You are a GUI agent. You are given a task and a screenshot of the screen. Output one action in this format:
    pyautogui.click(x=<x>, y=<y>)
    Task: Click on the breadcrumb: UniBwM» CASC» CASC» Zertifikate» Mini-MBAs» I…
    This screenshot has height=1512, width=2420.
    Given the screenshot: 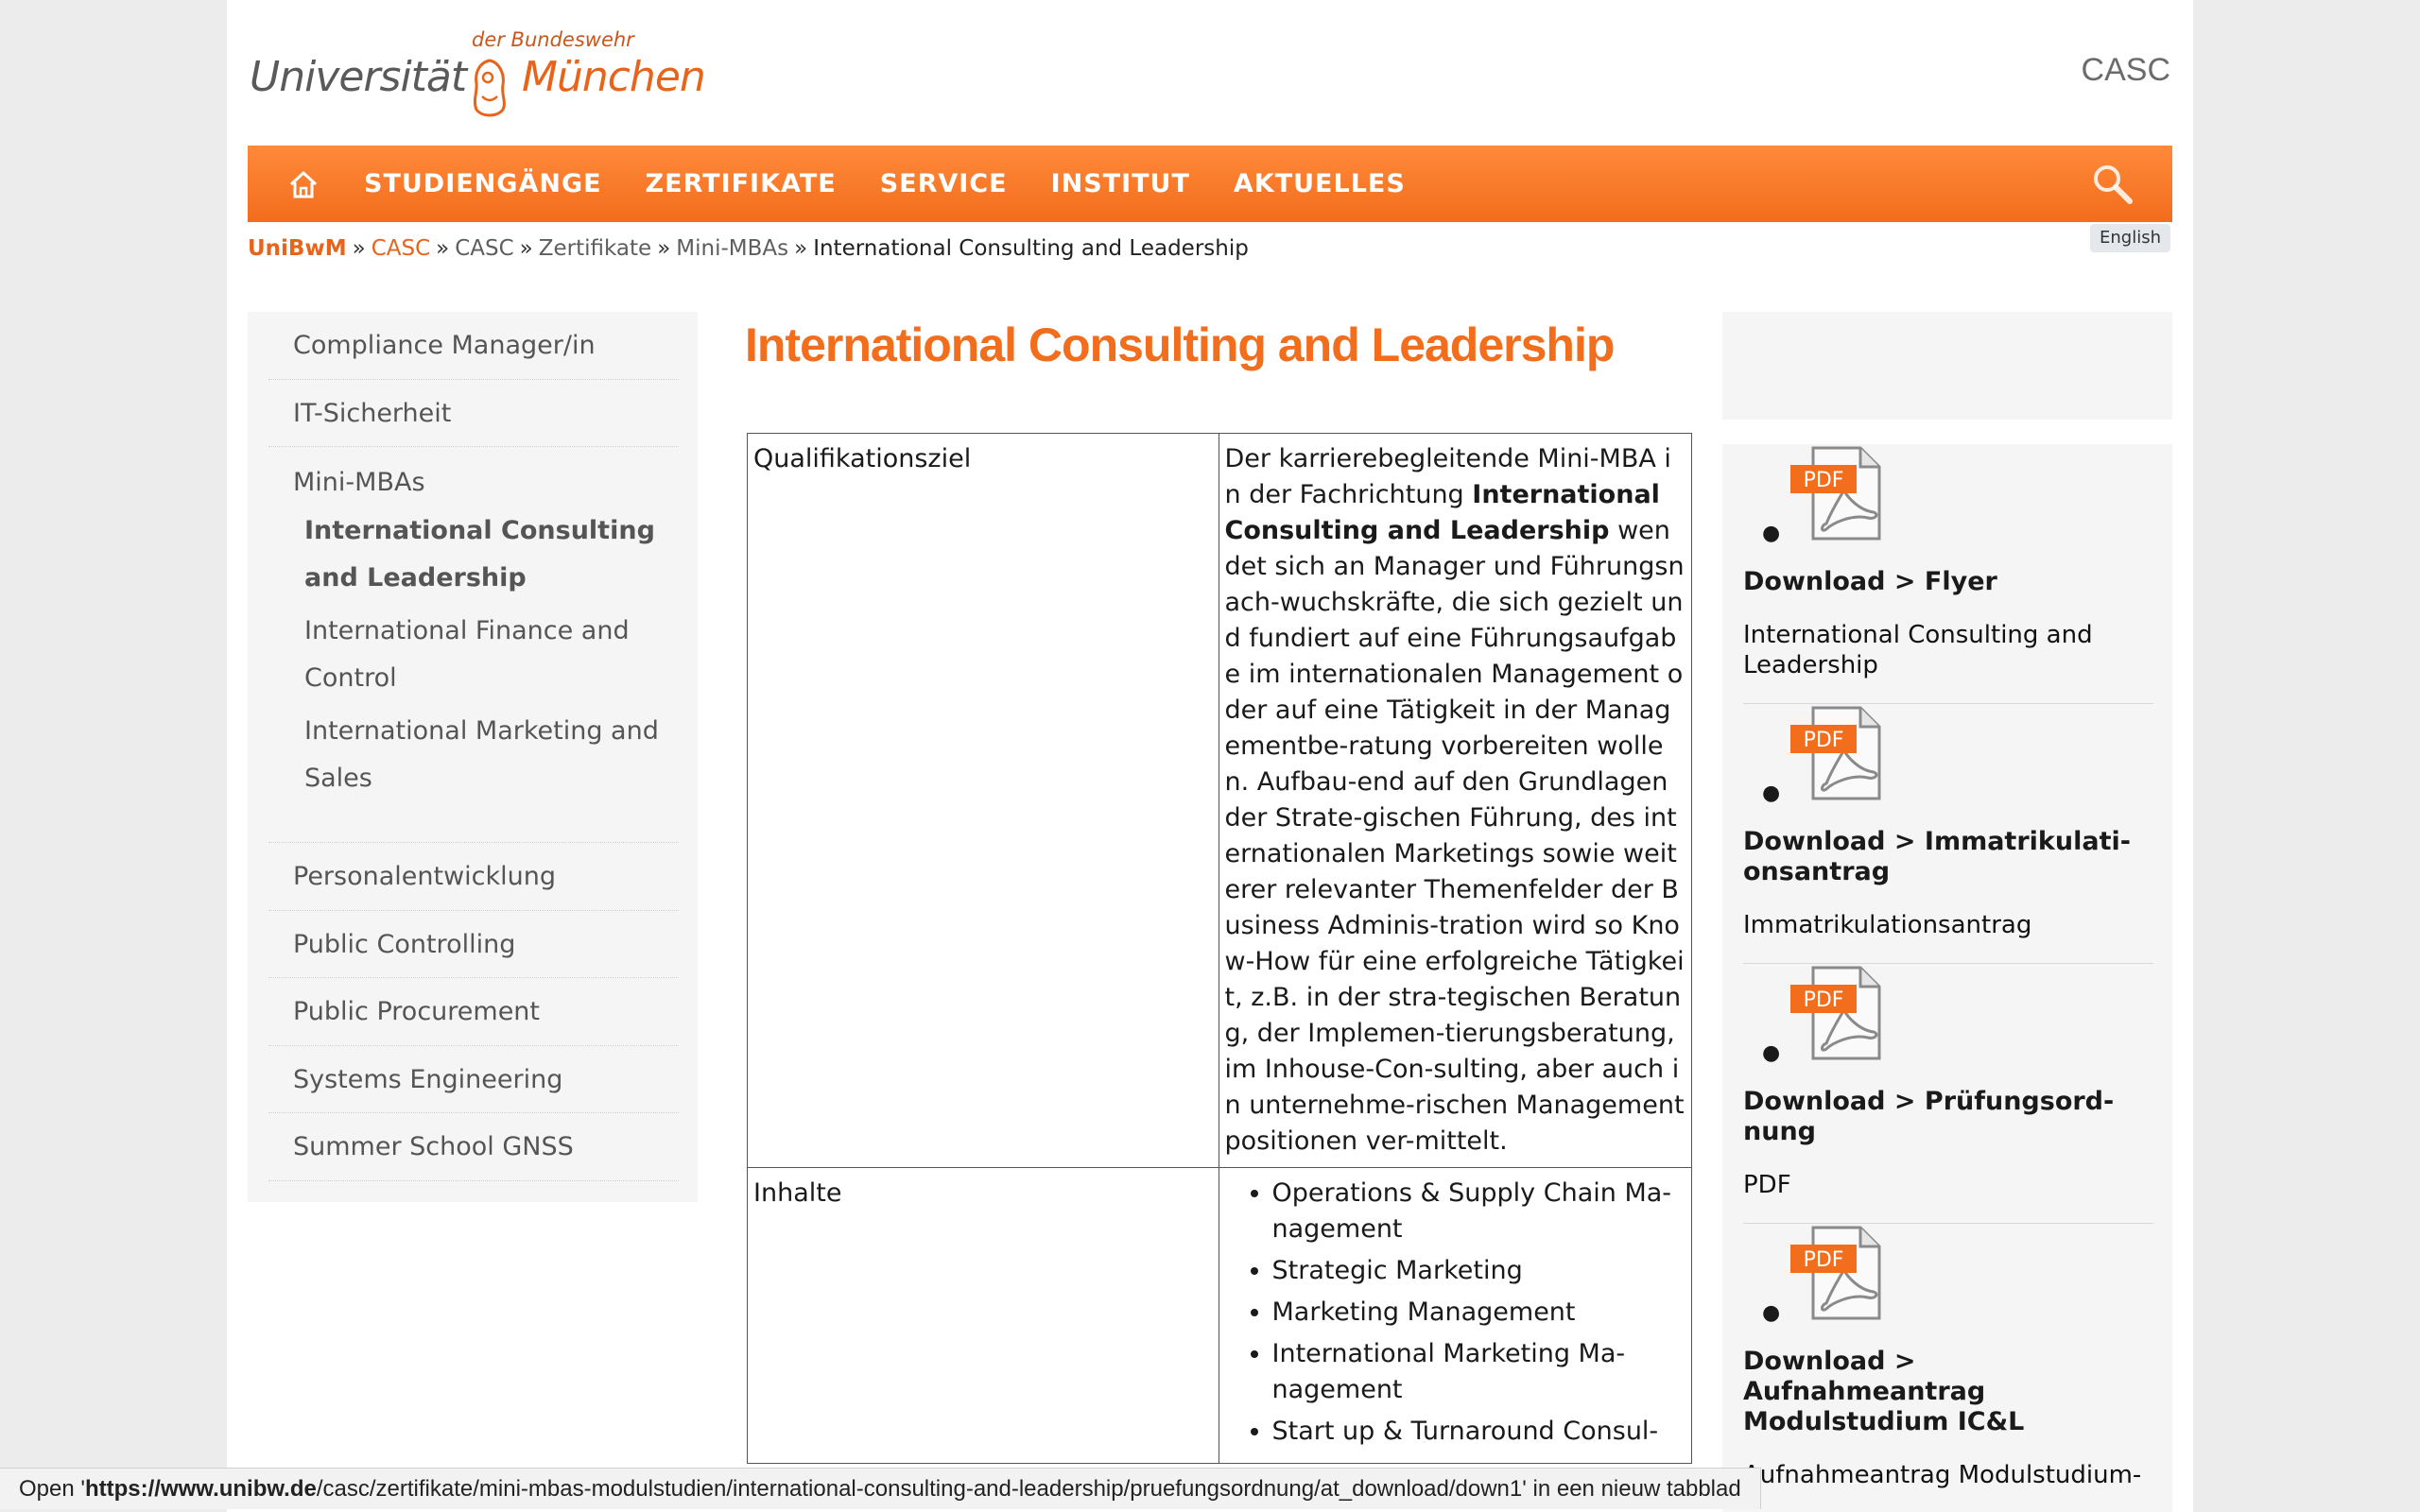 What is the action you would take?
    pyautogui.click(x=749, y=248)
    